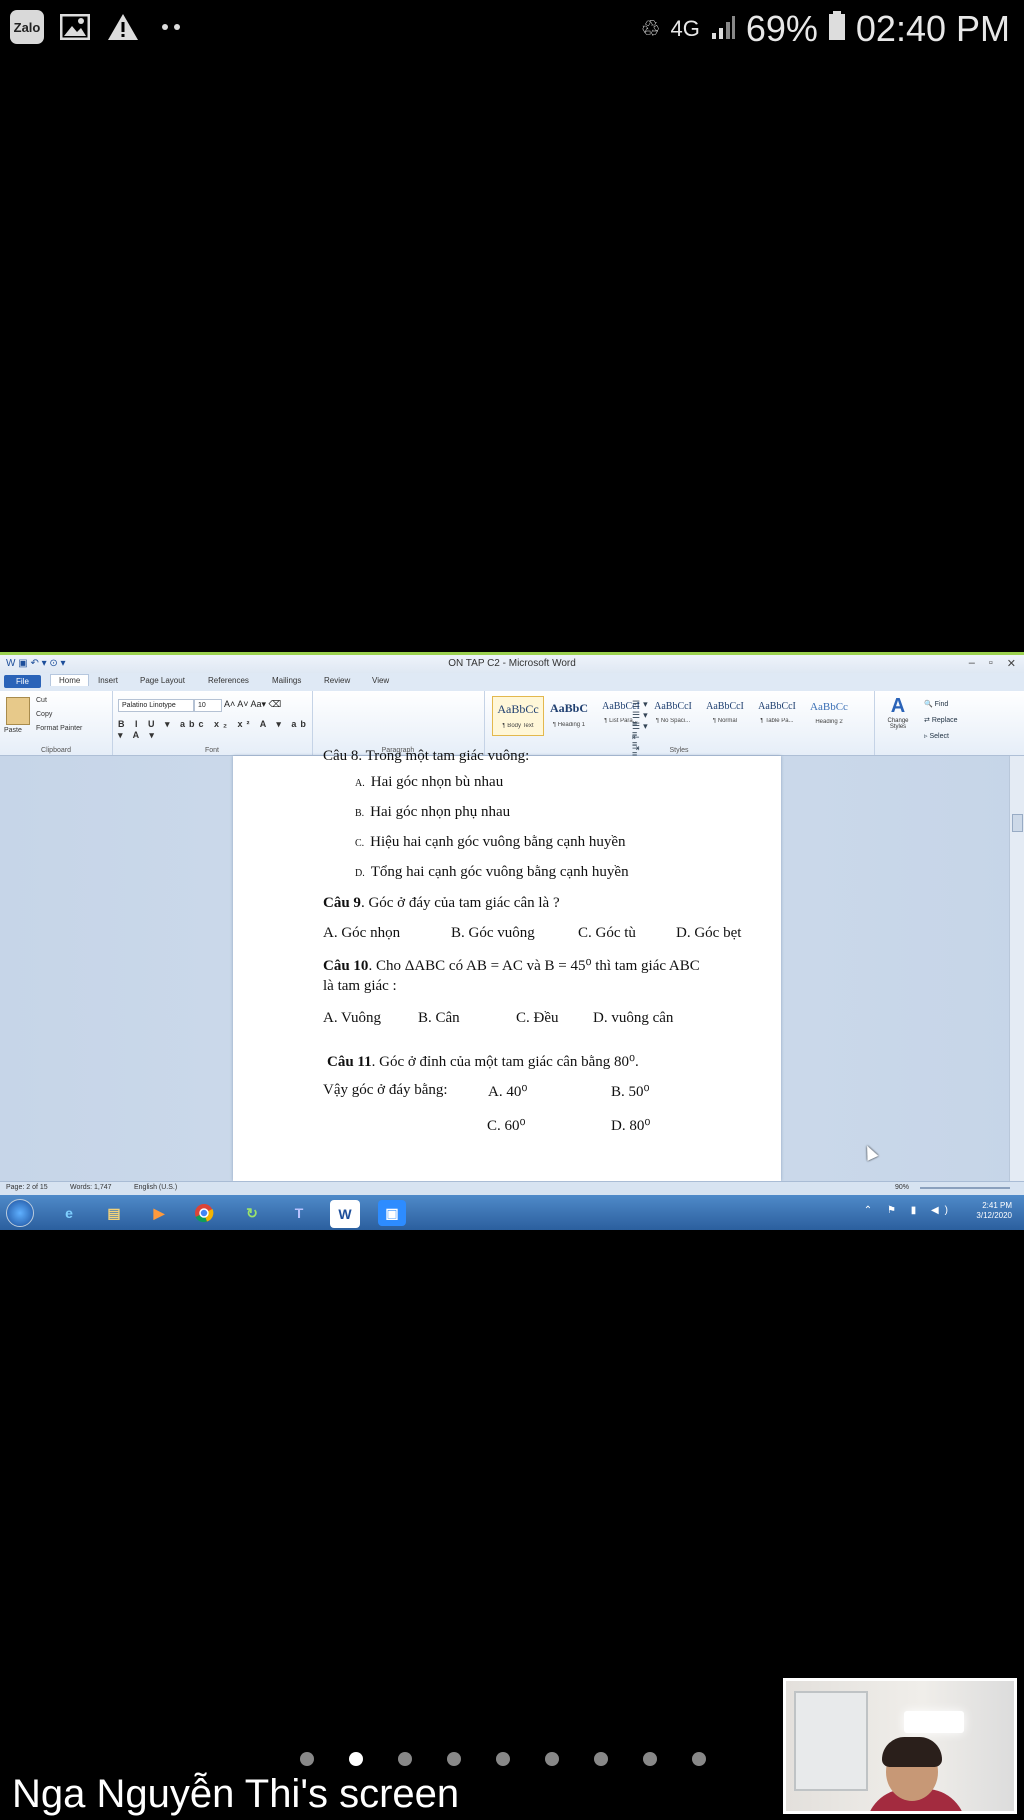  Describe the element at coordinates (941, 705) in the screenshot. I see `find-button: 🔍 Find` at that location.